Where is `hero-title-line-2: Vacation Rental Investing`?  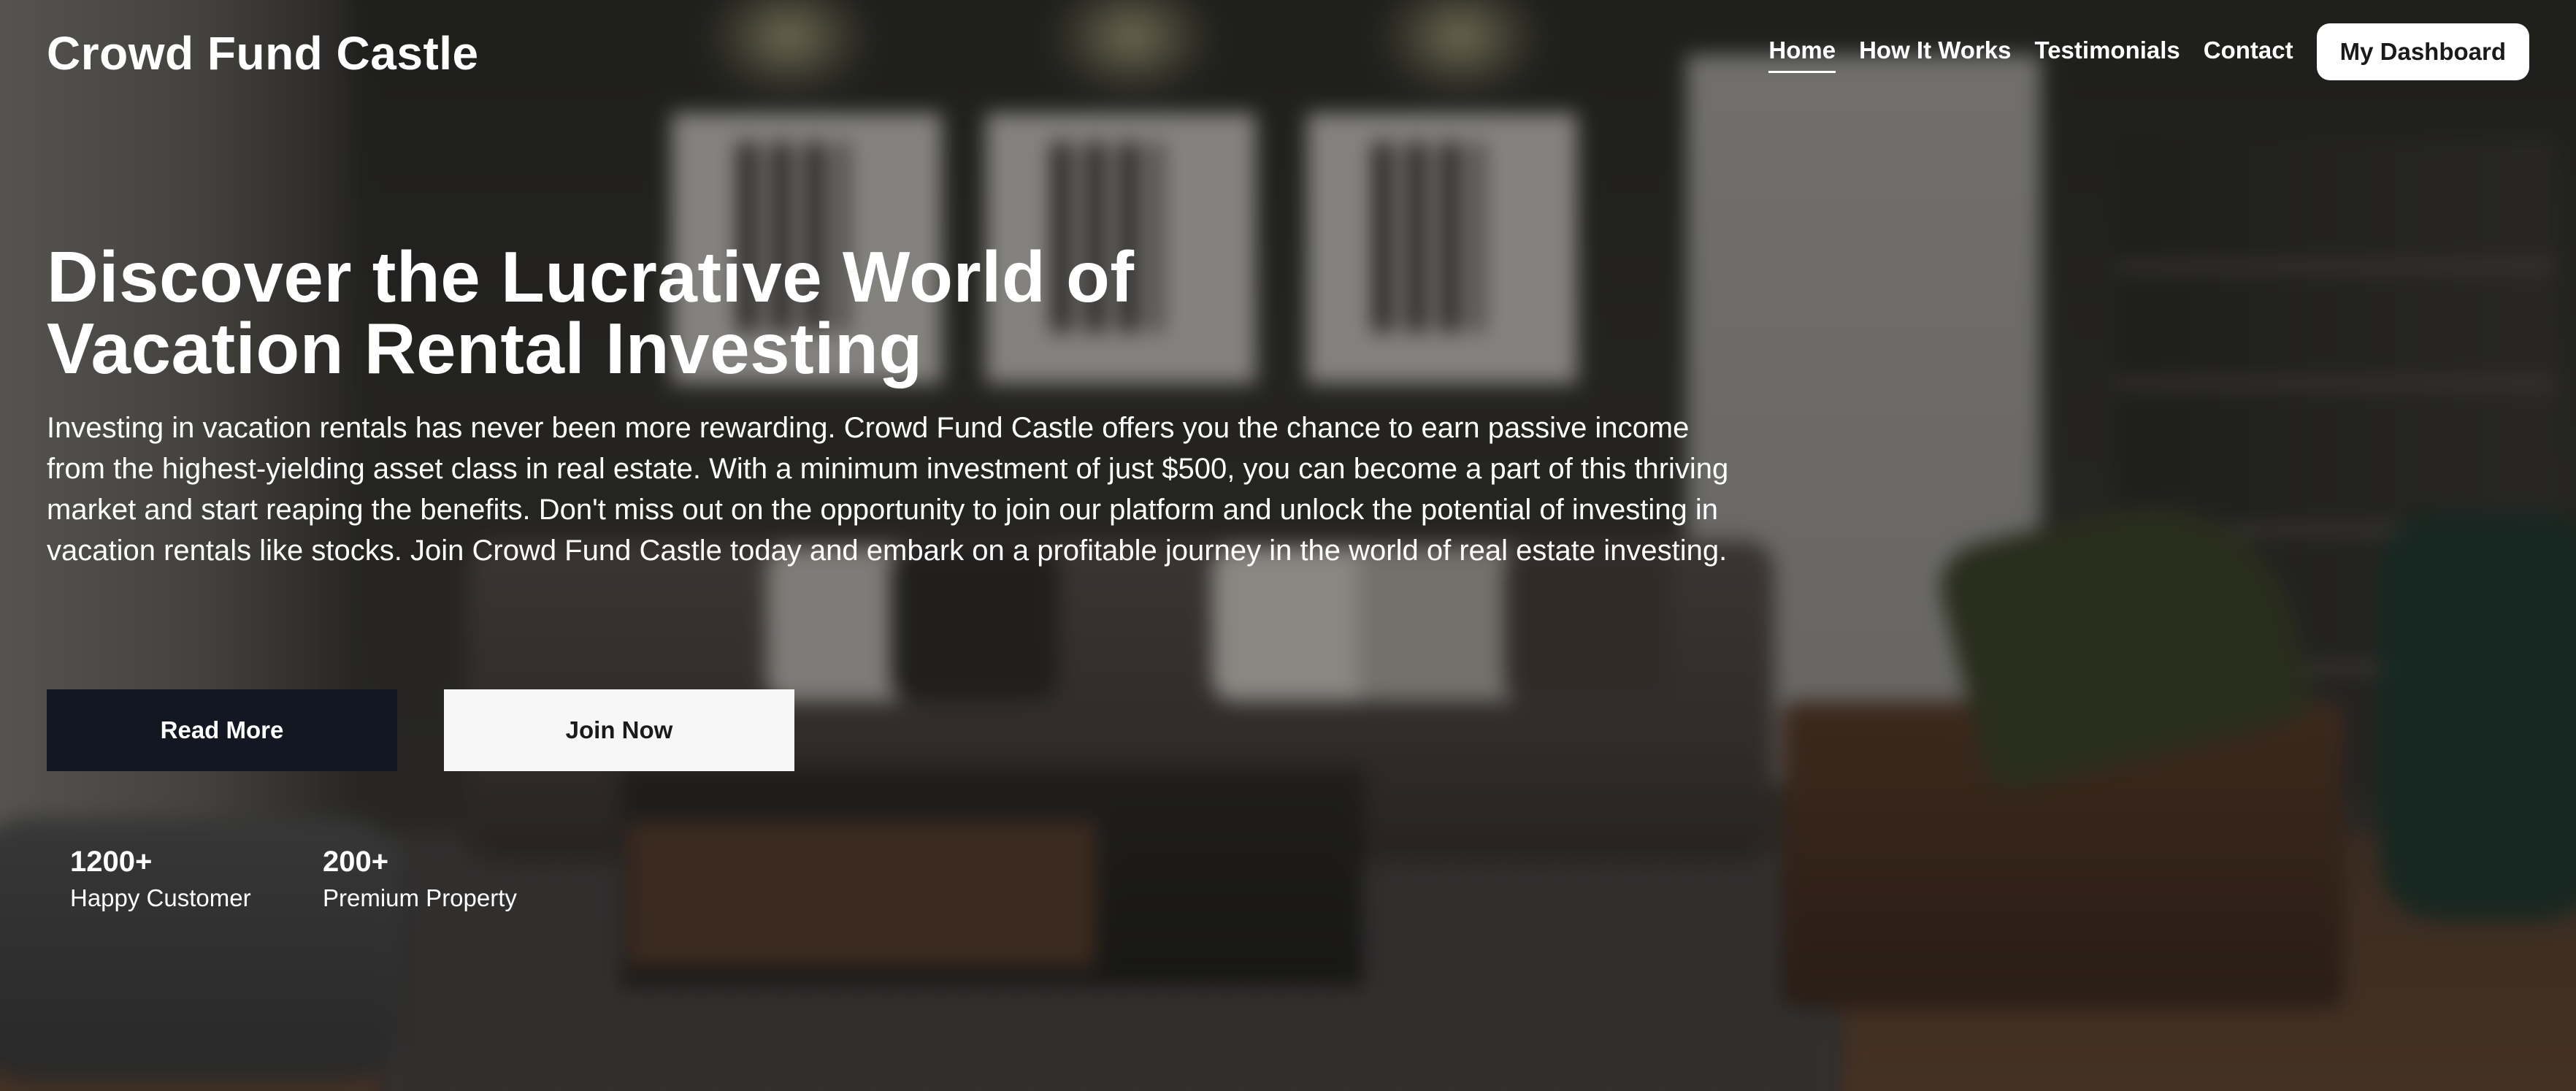 hero-title-line-2: Vacation Rental Investing is located at coordinates (485, 348).